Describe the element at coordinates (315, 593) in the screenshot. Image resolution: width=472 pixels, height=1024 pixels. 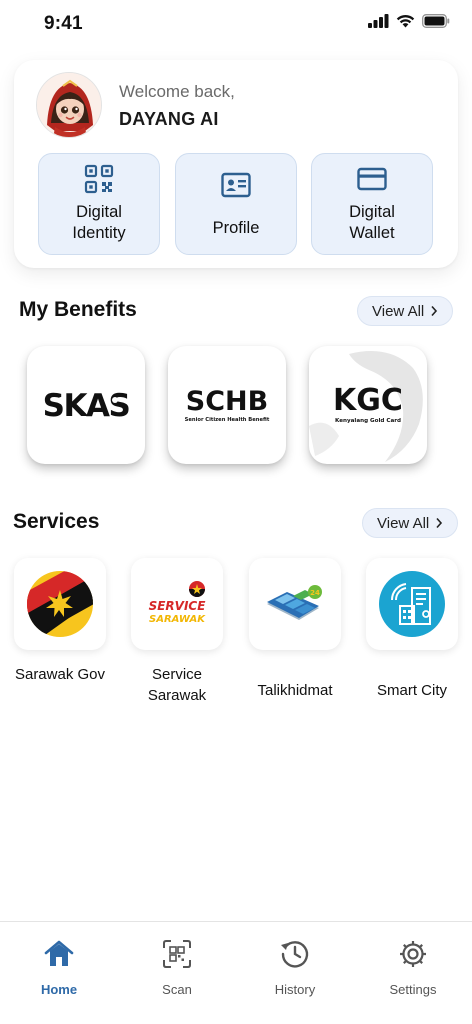
I see `svg-text: 24` at that location.